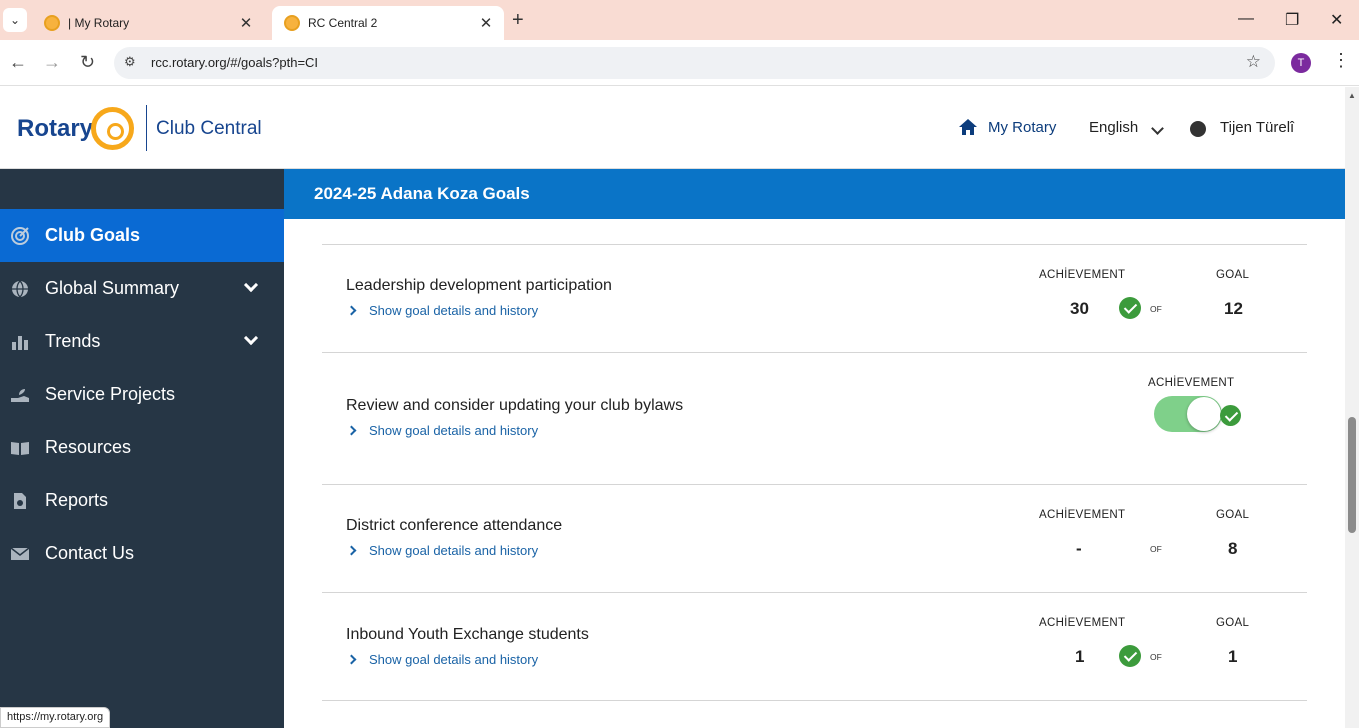 The height and width of the screenshot is (728, 1359). What do you see at coordinates (1079, 308) in the screenshot?
I see `achievement-value: 30` at bounding box center [1079, 308].